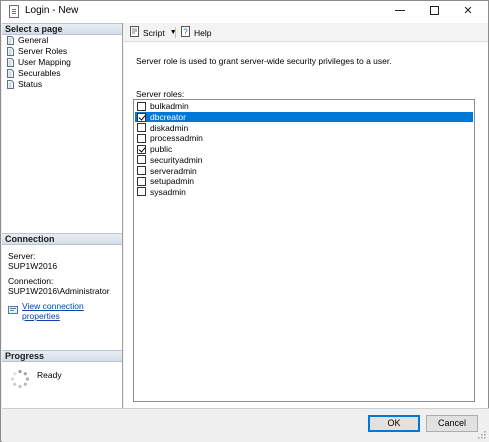 This screenshot has width=489, height=442. I want to click on toolbar-separator, so click(175, 32).